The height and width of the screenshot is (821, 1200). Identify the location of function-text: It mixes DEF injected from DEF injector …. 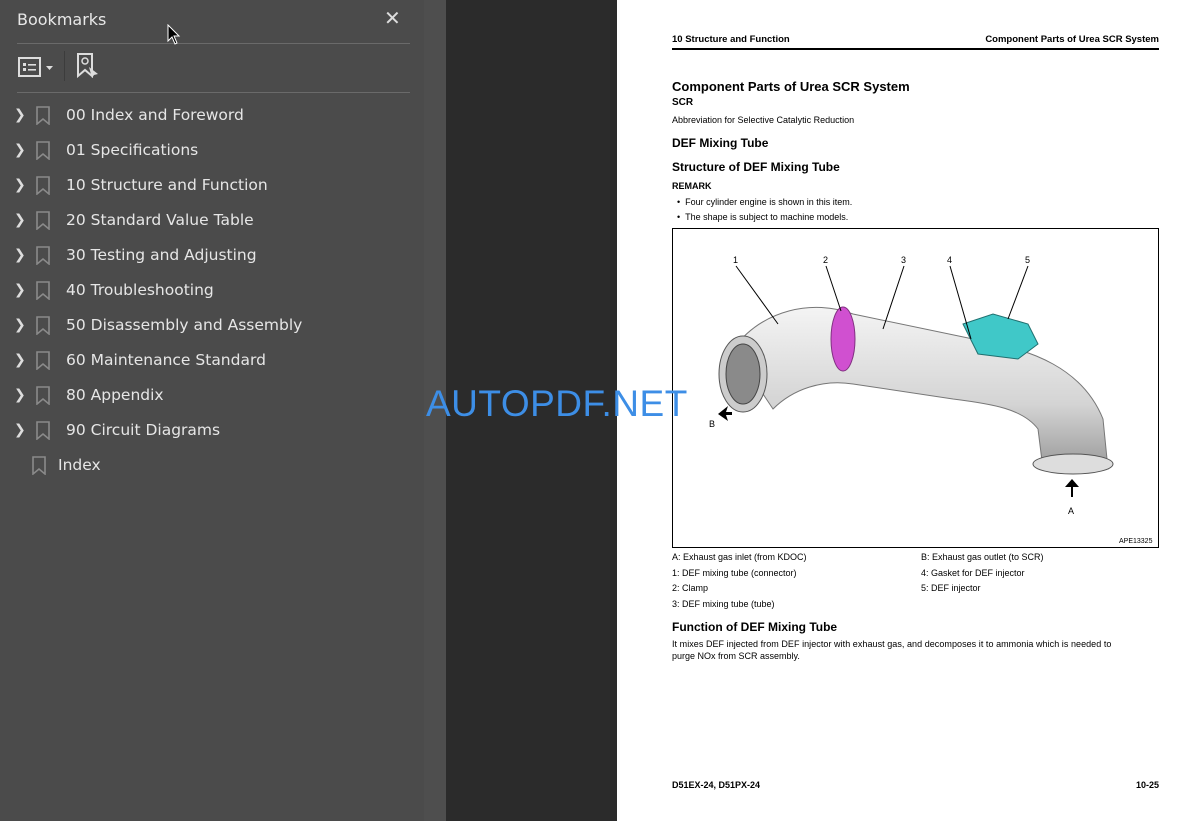
(892, 644).